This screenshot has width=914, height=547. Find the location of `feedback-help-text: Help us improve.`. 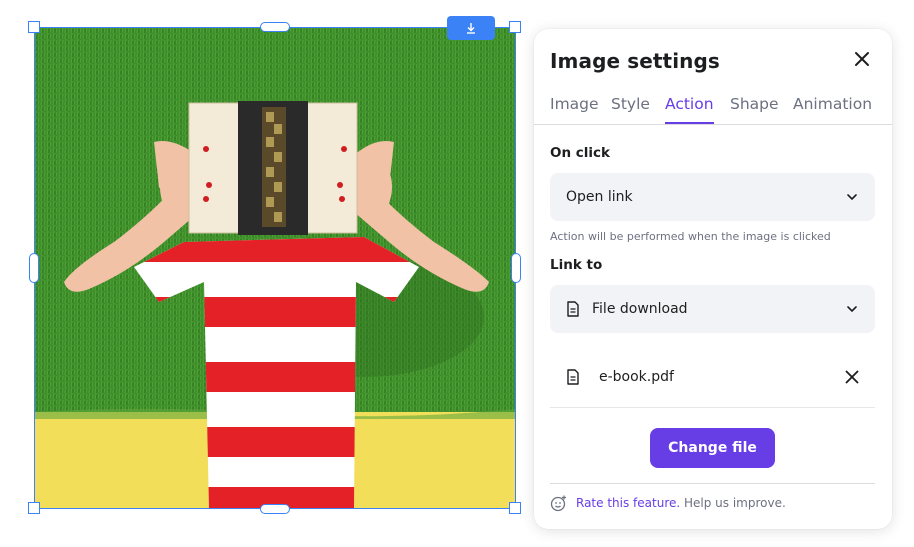

feedback-help-text: Help us improve. is located at coordinates (733, 503).